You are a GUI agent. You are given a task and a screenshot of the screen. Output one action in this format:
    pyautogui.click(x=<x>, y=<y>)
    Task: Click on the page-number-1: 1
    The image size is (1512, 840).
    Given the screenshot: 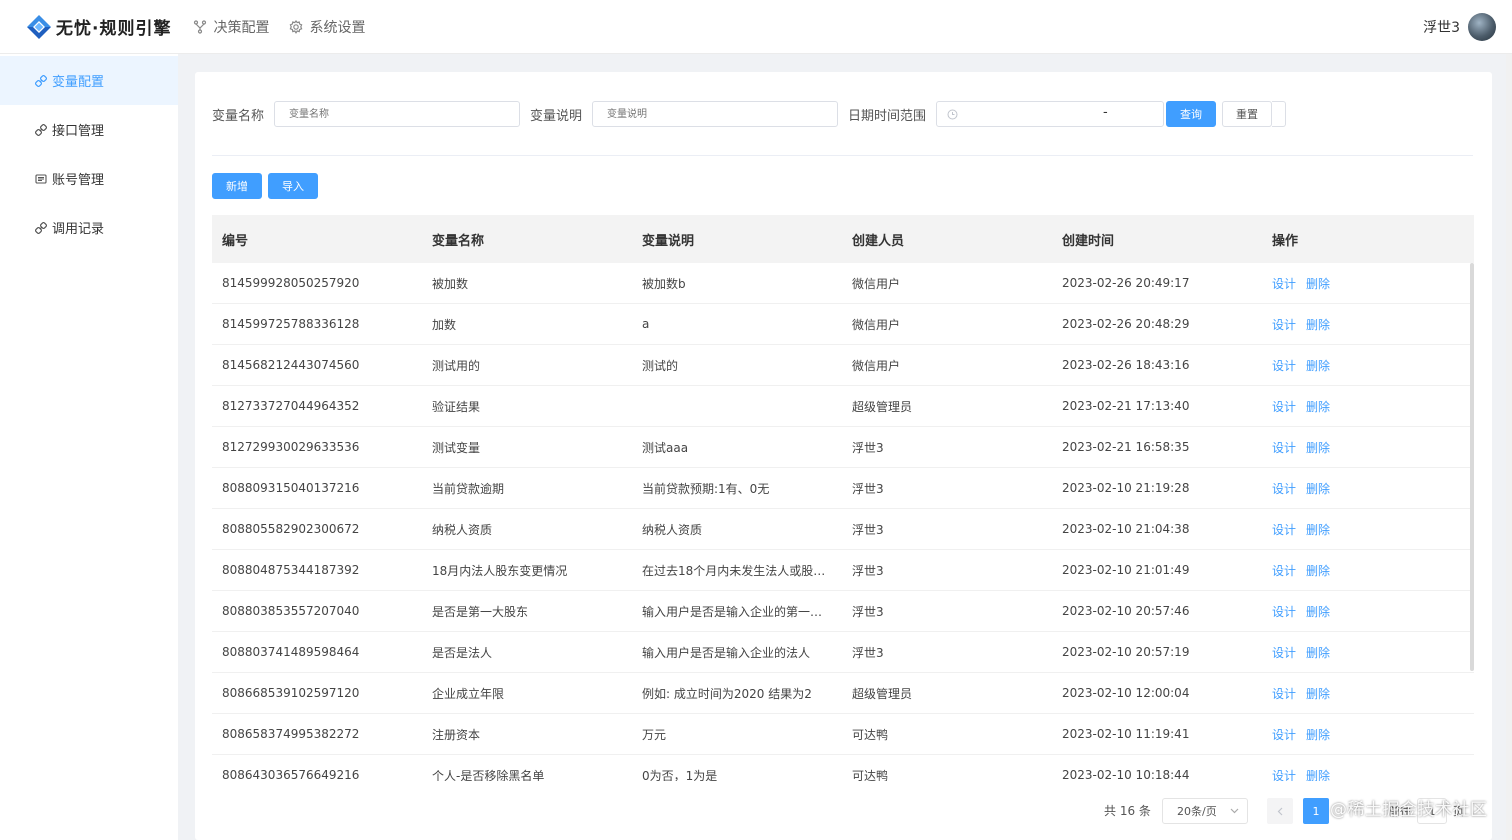 What is the action you would take?
    pyautogui.click(x=1316, y=811)
    